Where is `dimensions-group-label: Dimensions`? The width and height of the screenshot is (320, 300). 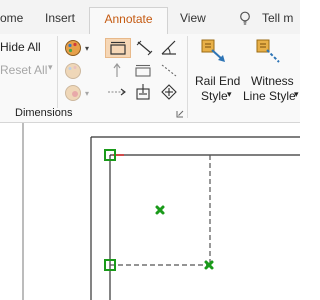
dimensions-group-label: Dimensions is located at coordinates (44, 113).